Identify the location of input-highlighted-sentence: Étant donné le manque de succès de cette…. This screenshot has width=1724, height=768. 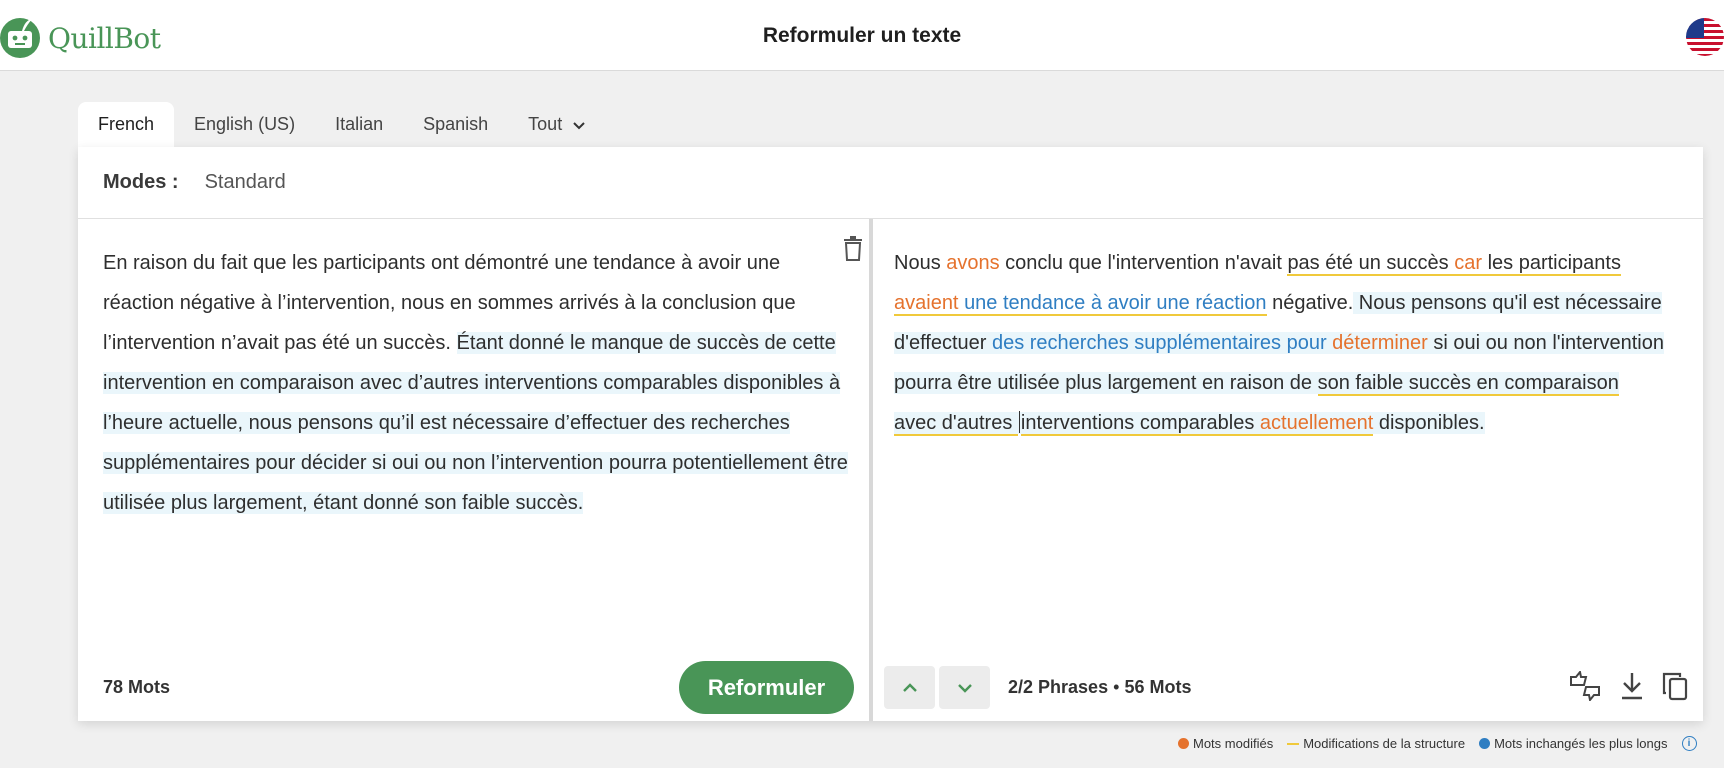
(475, 423).